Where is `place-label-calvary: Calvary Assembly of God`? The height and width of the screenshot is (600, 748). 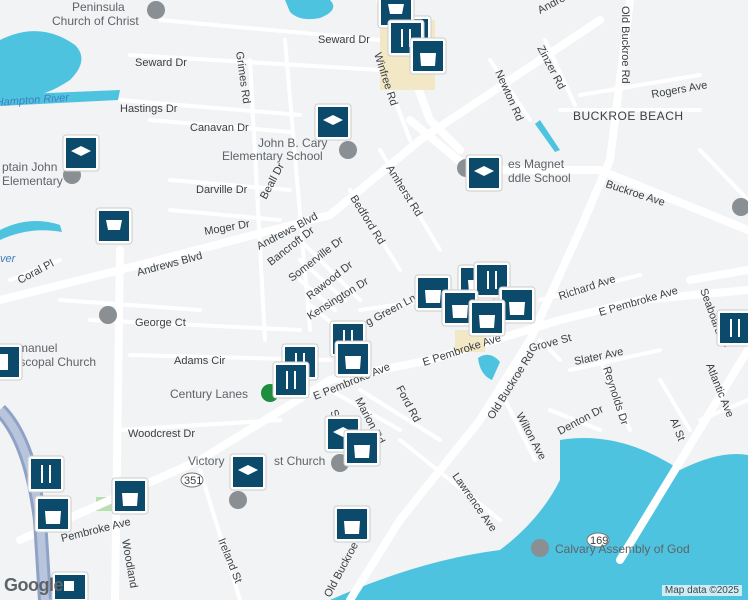
place-label-calvary: Calvary Assembly of God is located at coordinates (622, 549).